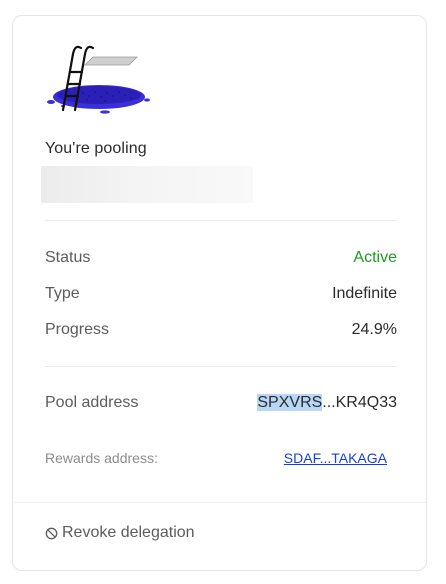 This screenshot has width=446, height=584. Describe the element at coordinates (101, 458) in the screenshot. I see `rewards-address-label: Rewards address:` at that location.